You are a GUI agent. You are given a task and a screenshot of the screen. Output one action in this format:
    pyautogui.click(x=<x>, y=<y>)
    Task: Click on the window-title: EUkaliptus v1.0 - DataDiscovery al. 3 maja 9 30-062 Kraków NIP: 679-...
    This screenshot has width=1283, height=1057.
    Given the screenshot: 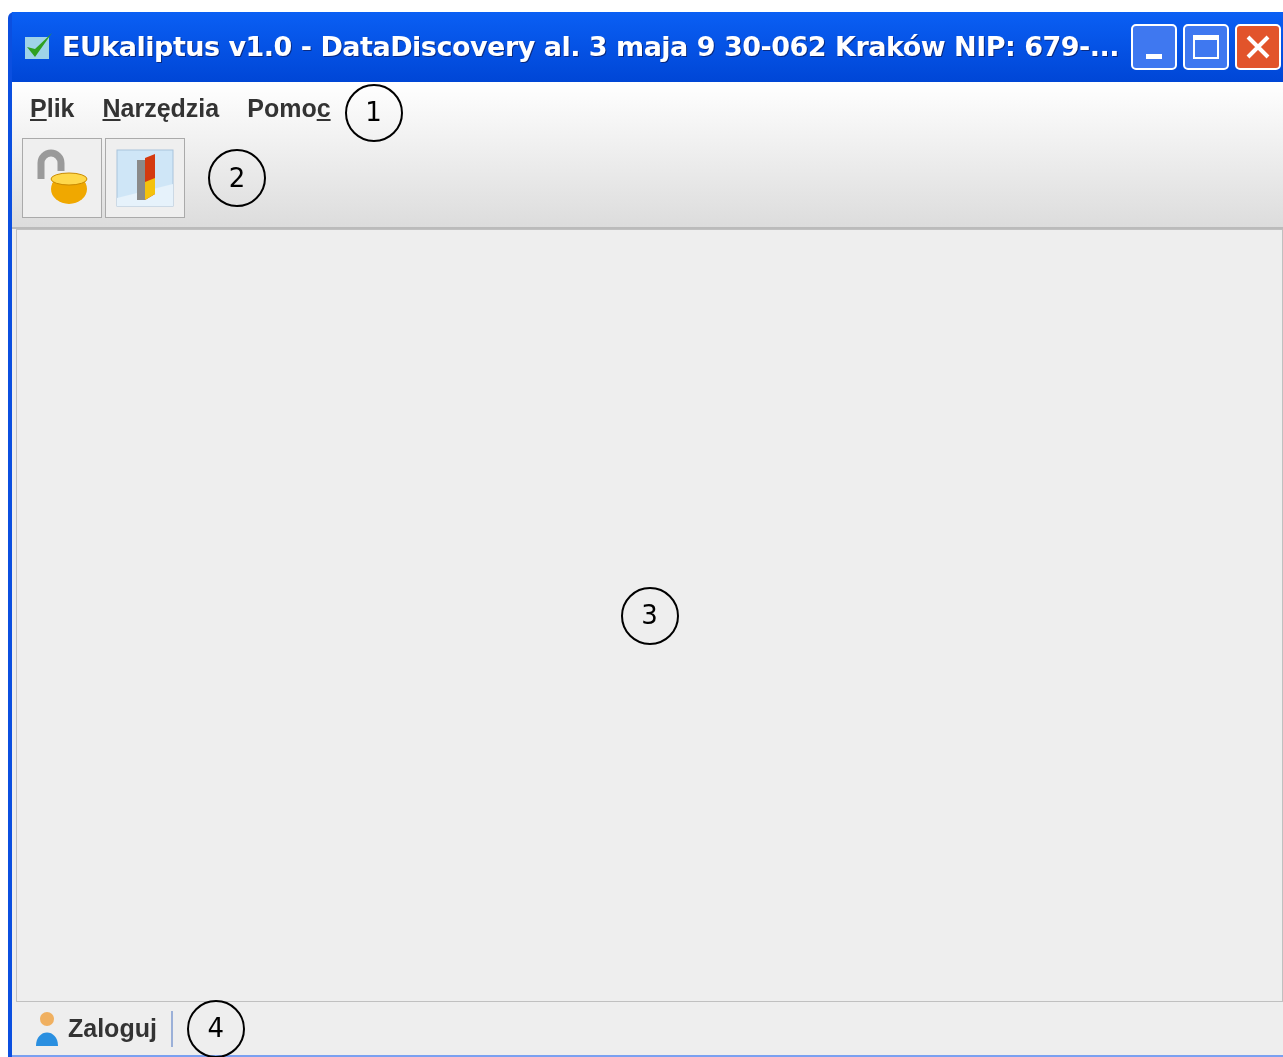 What is the action you would take?
    pyautogui.click(x=590, y=46)
    